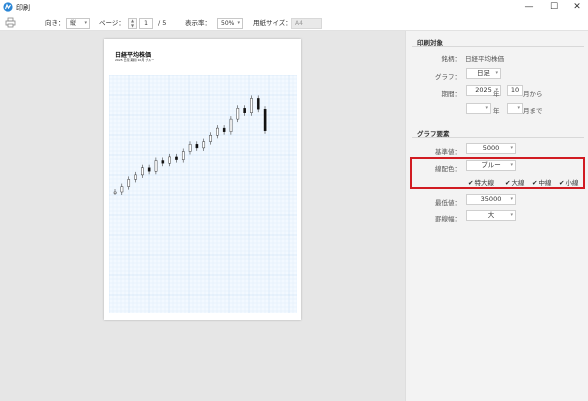 Image resolution: width=588 pixels, height=401 pixels. I want to click on page-input: 1, so click(146, 23).